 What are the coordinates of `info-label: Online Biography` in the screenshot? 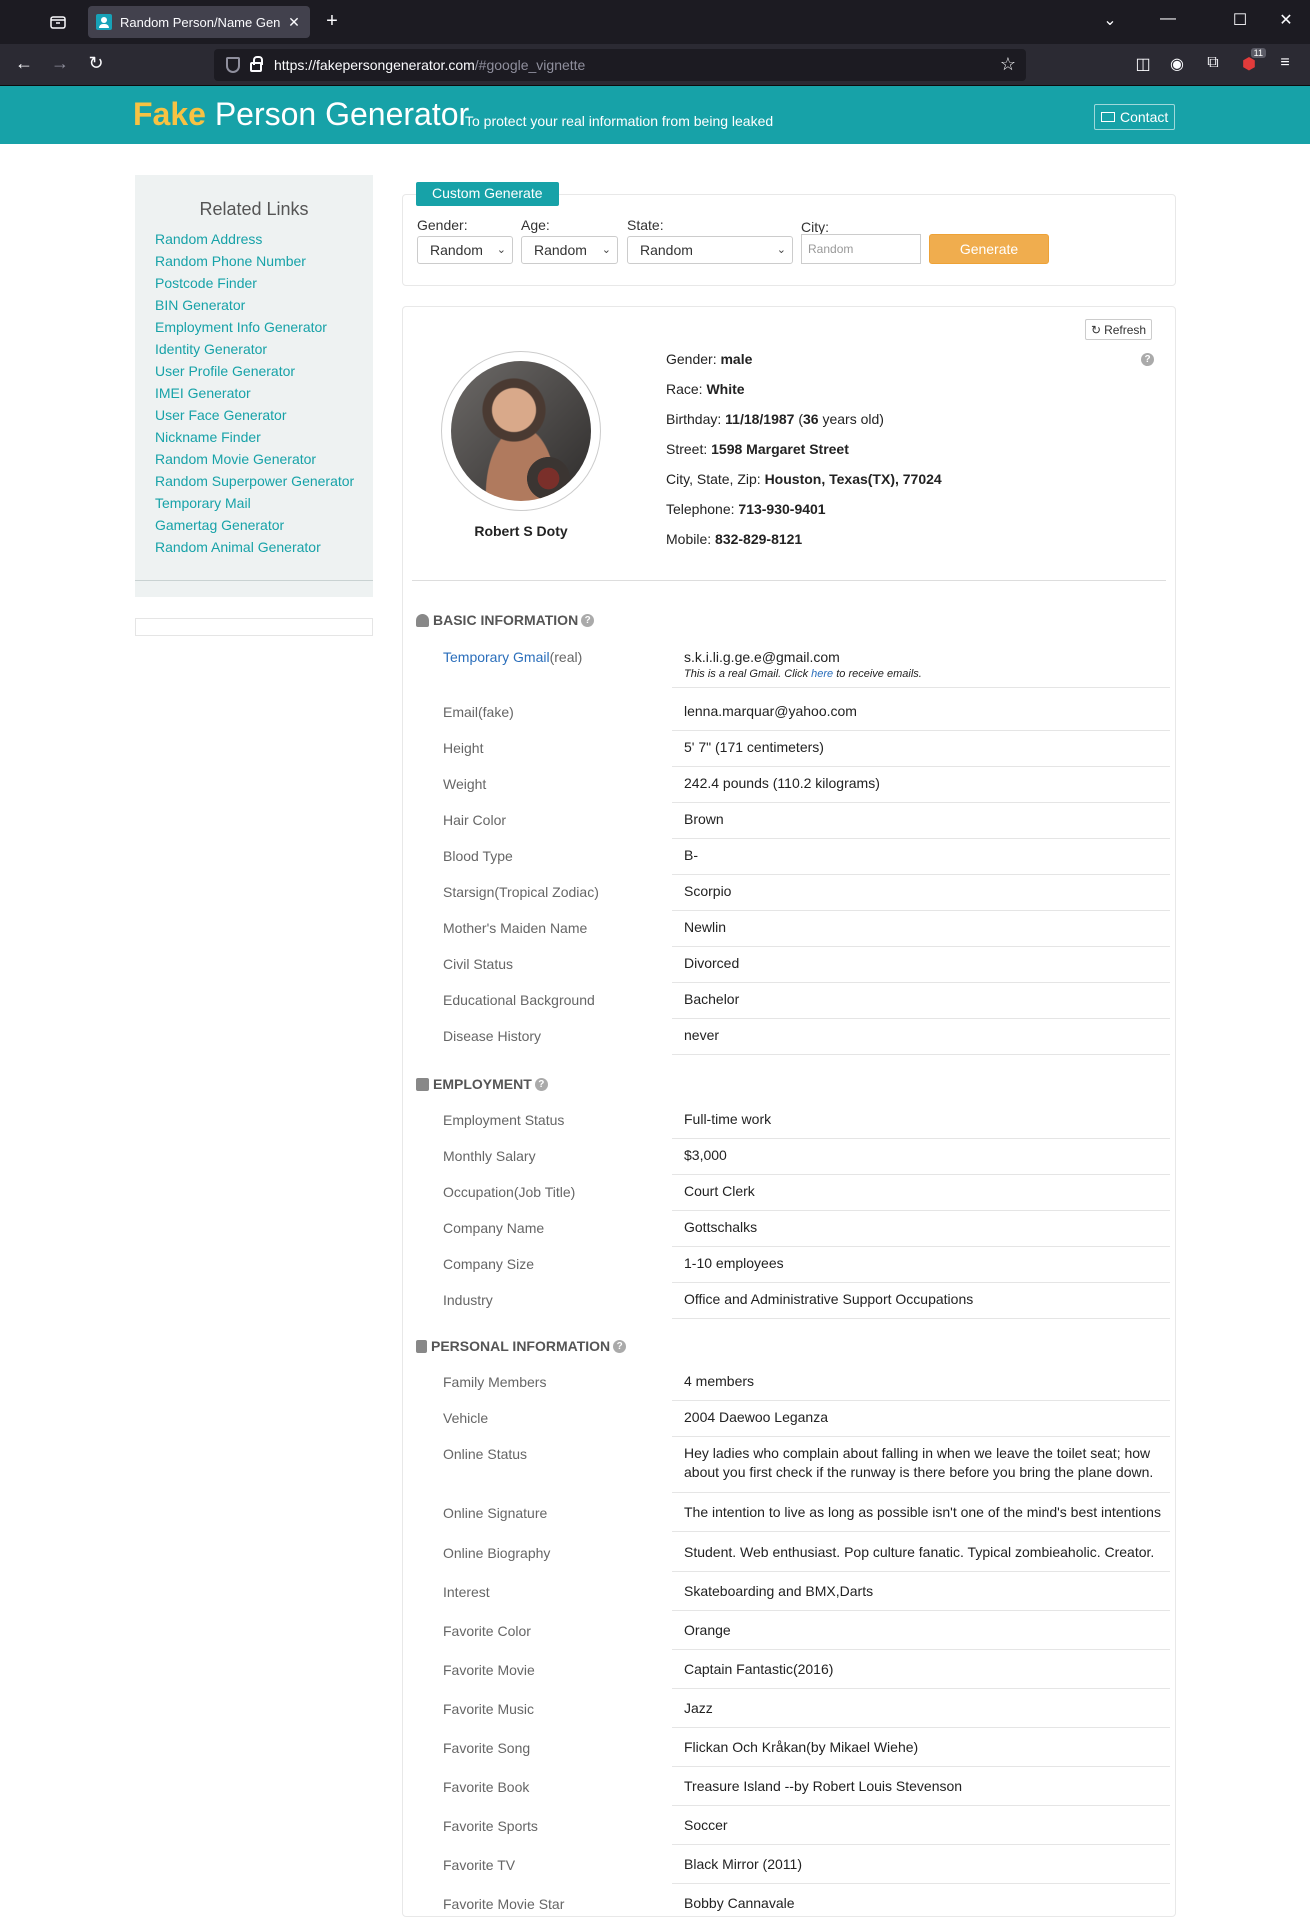 It's located at (497, 1553).